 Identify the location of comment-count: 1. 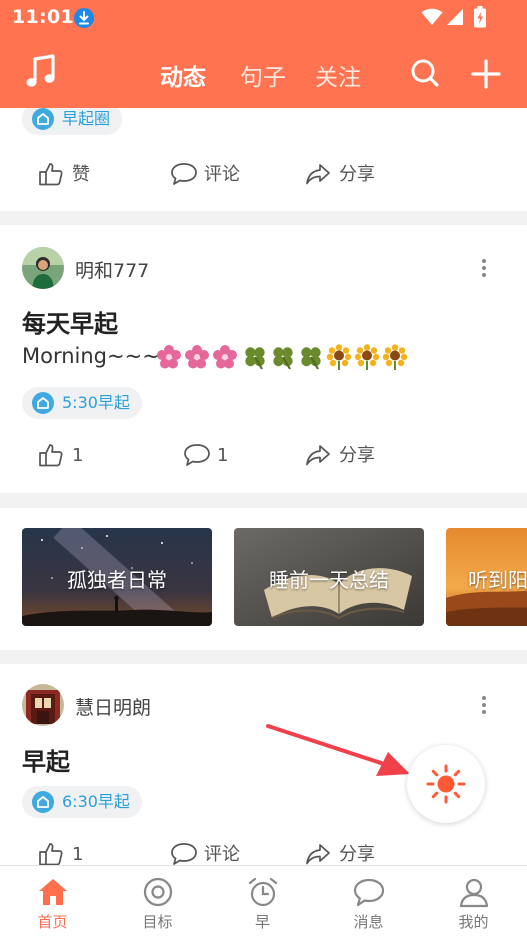
(223, 455).